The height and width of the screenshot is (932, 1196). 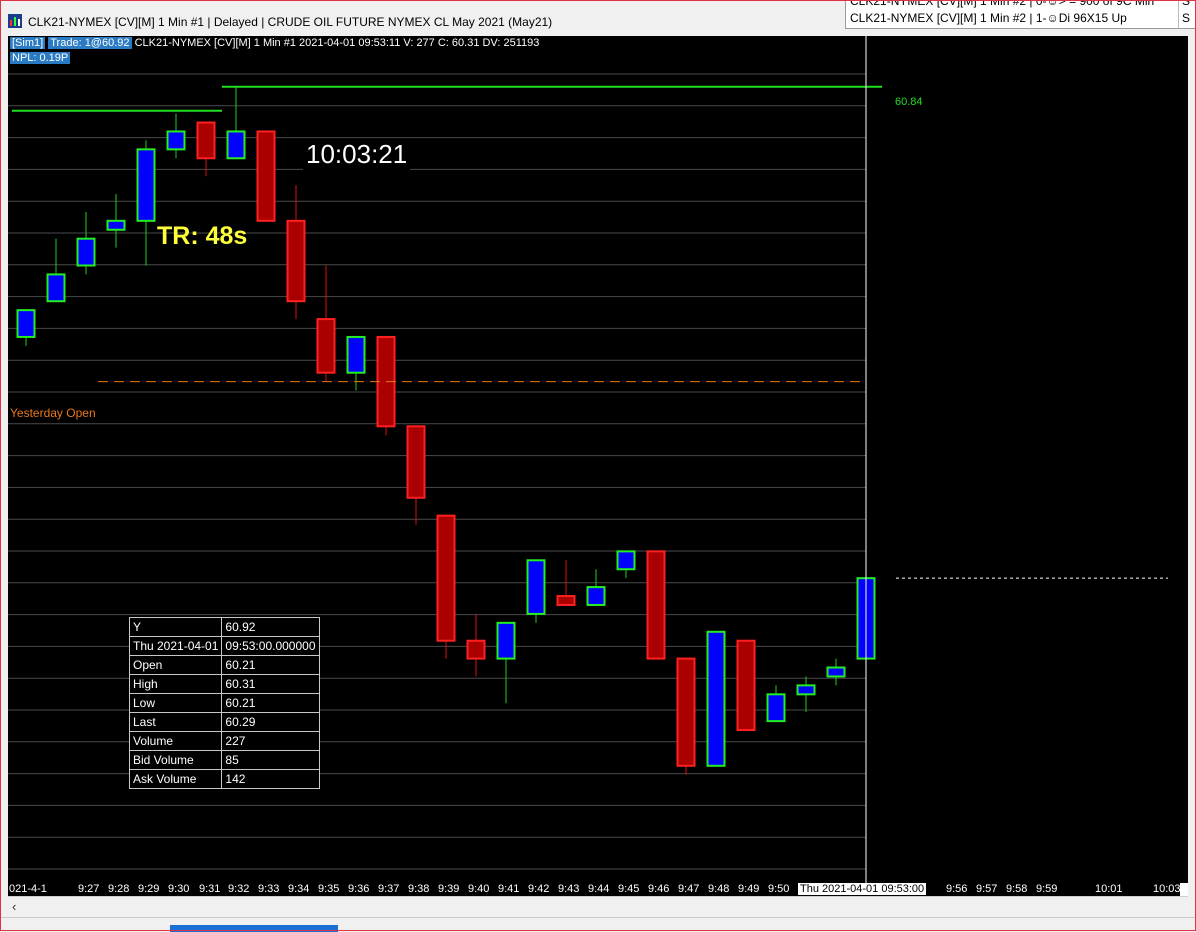 I want to click on time-tick-label: 9:59, so click(x=1047, y=889).